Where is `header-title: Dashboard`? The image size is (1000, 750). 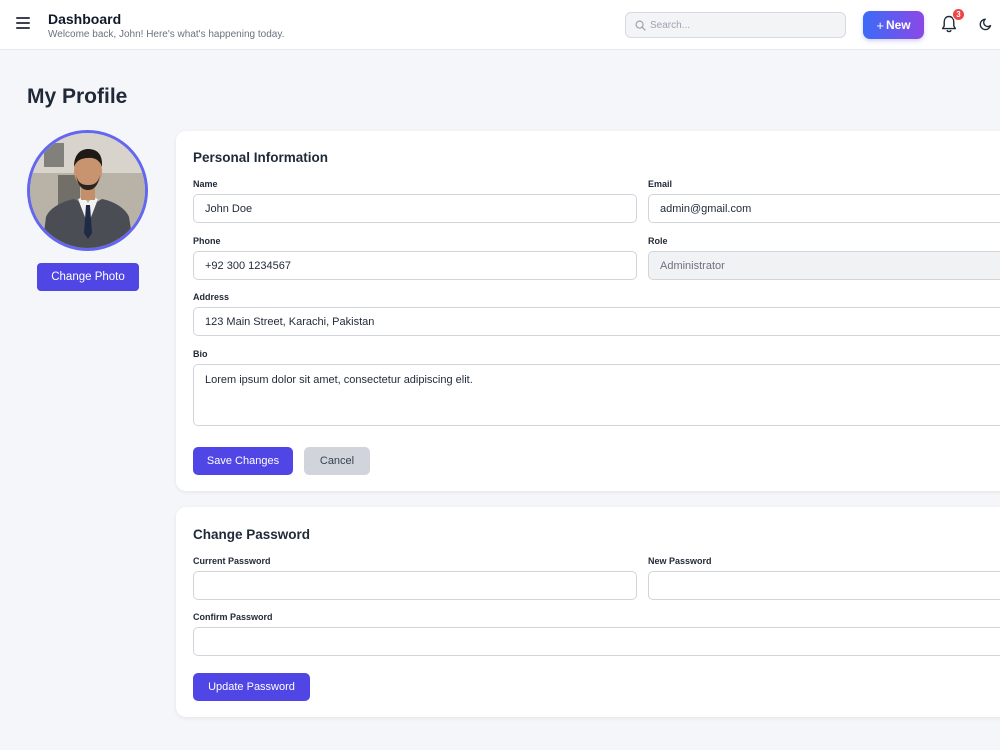 header-title: Dashboard is located at coordinates (85, 19).